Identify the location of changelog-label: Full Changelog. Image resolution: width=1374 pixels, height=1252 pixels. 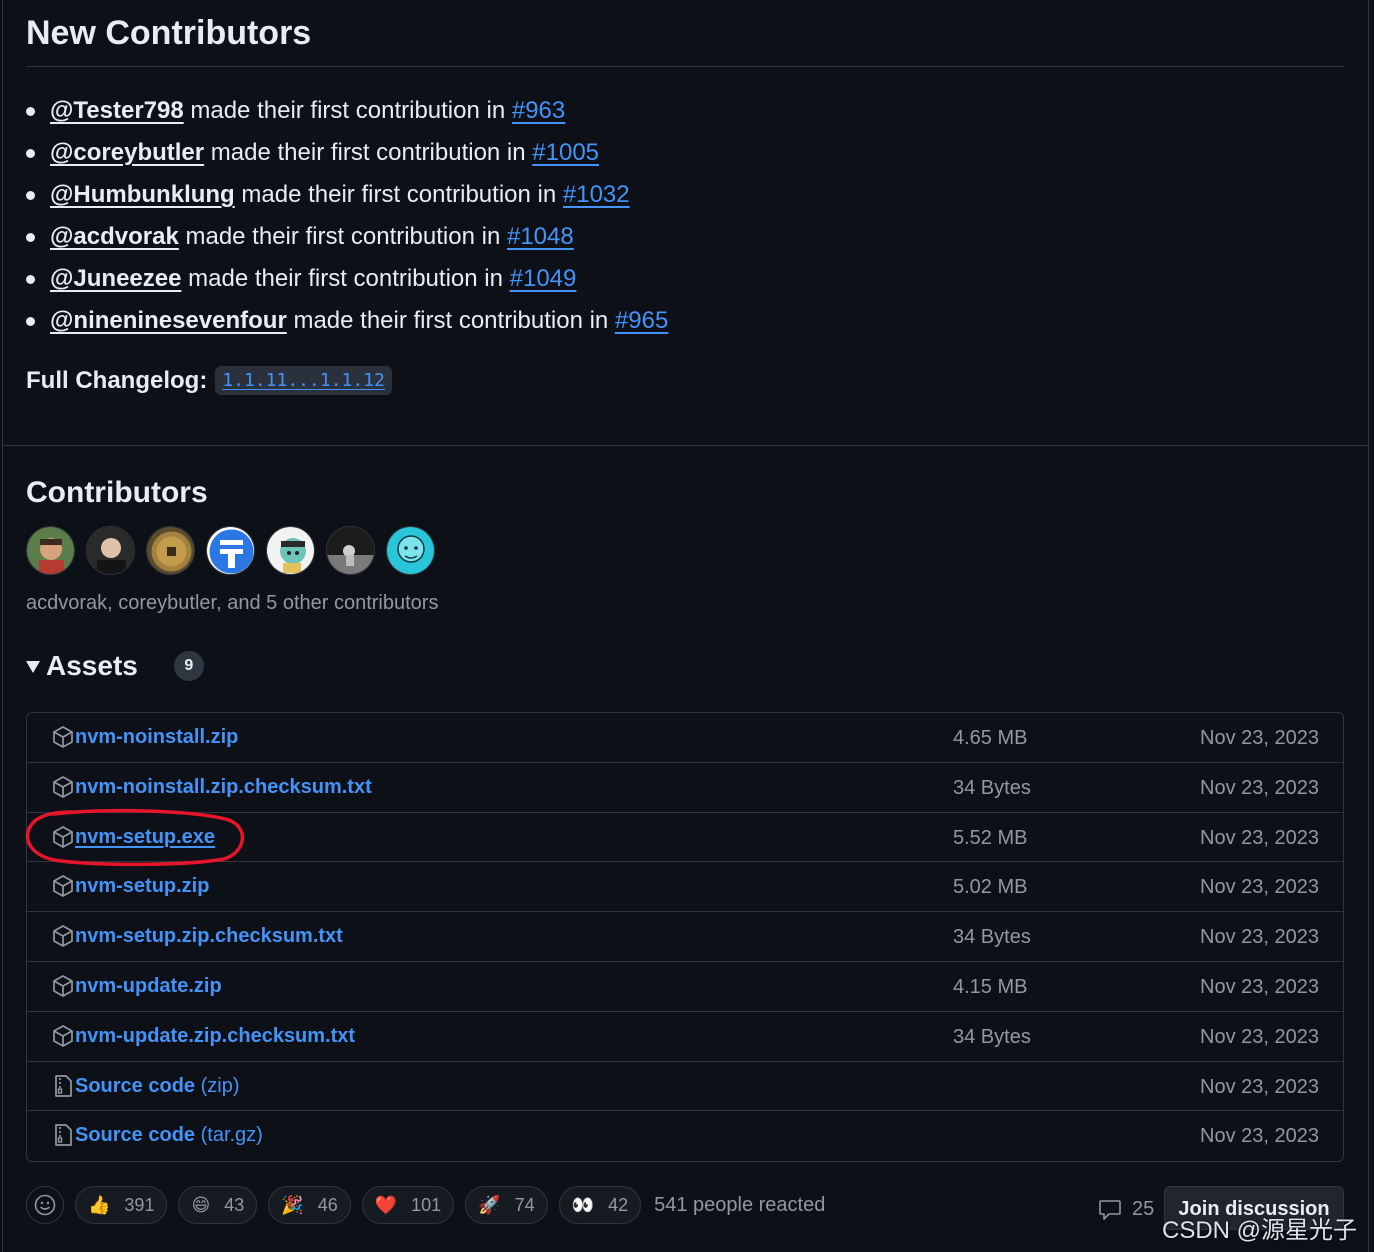
(113, 380).